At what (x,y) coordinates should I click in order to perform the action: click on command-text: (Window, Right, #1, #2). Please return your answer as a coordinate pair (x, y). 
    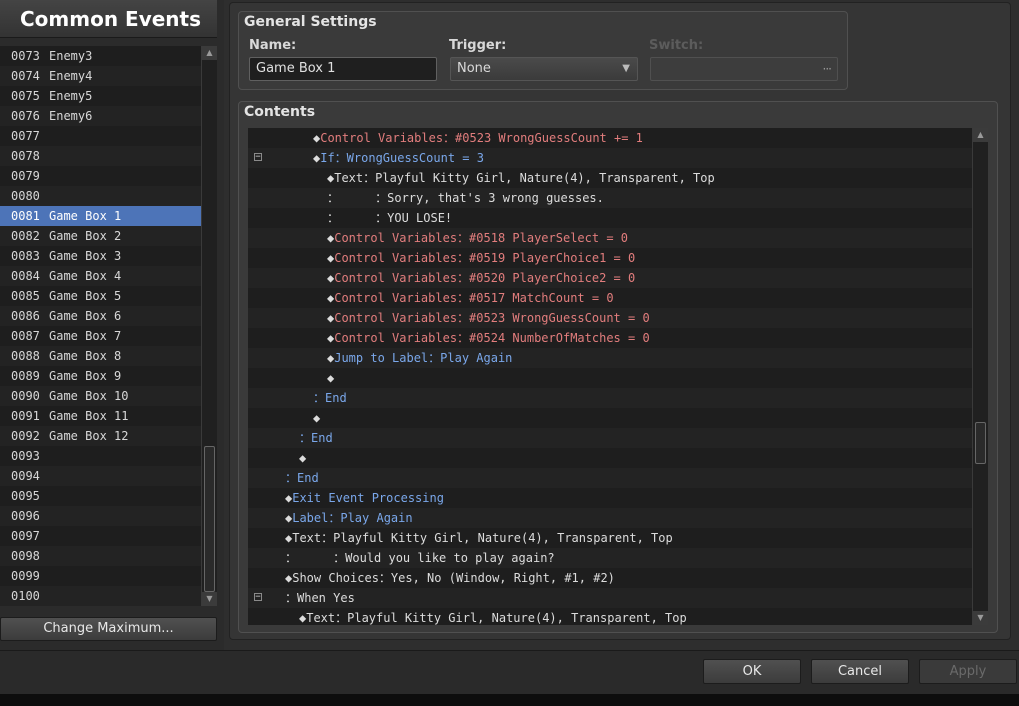
    Looking at the image, I should click on (531, 578).